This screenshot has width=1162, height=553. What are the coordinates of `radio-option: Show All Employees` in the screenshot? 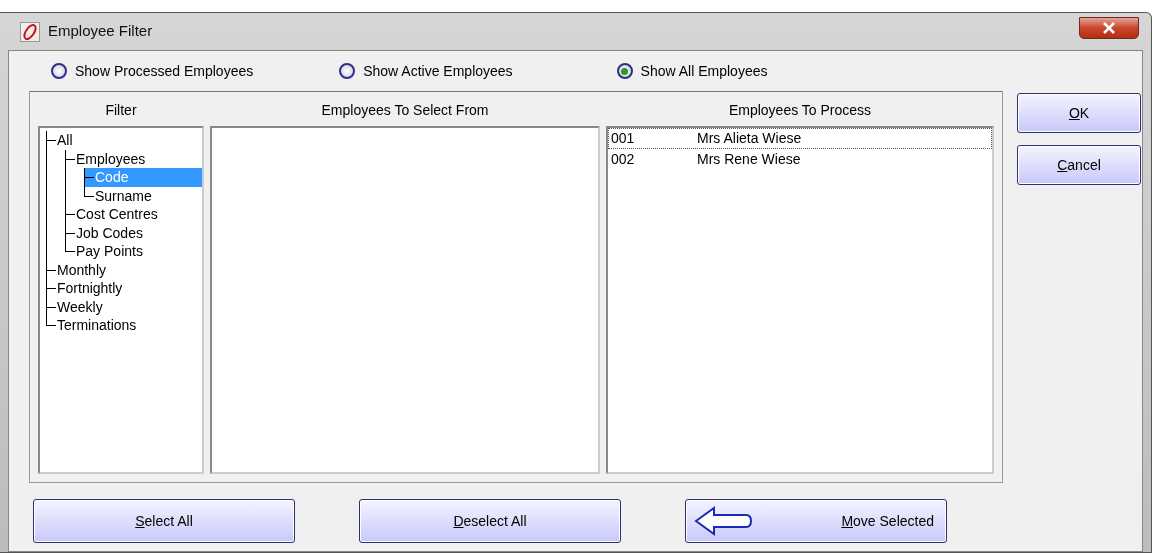 It's located at (692, 71).